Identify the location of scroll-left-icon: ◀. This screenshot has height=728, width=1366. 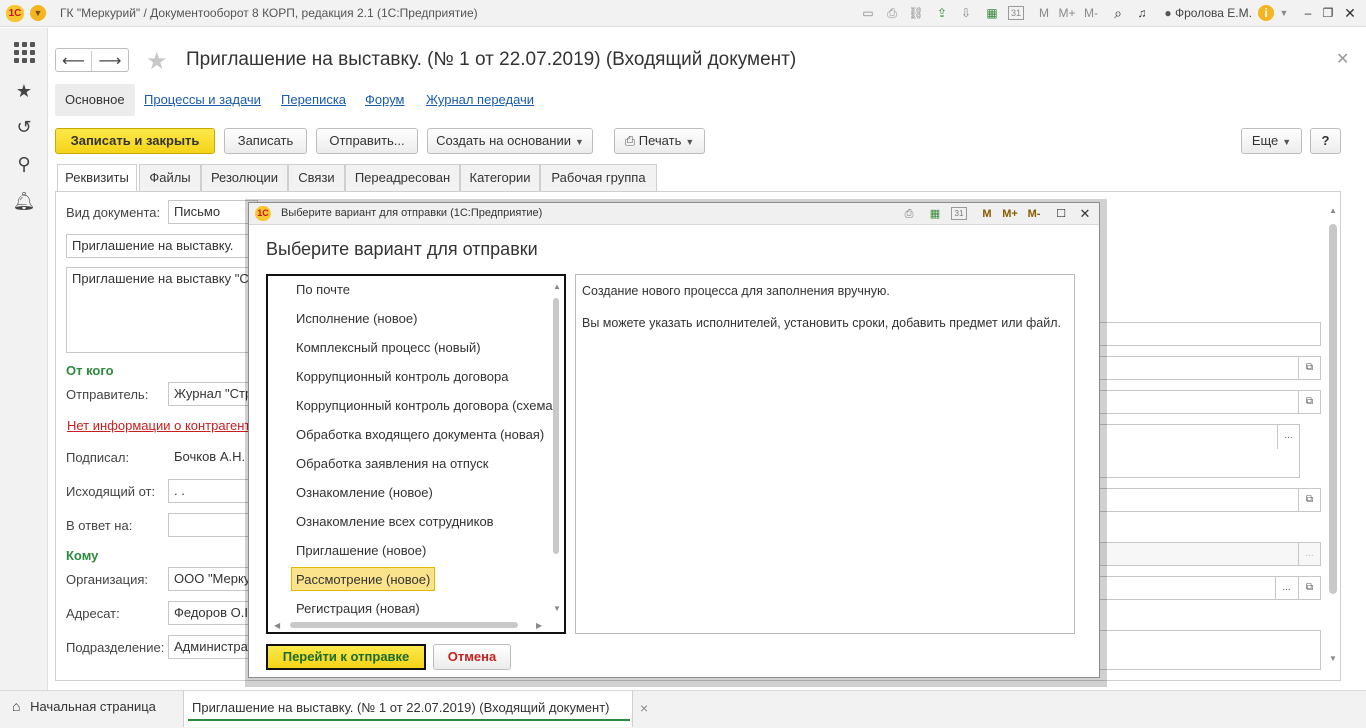
(277, 625).